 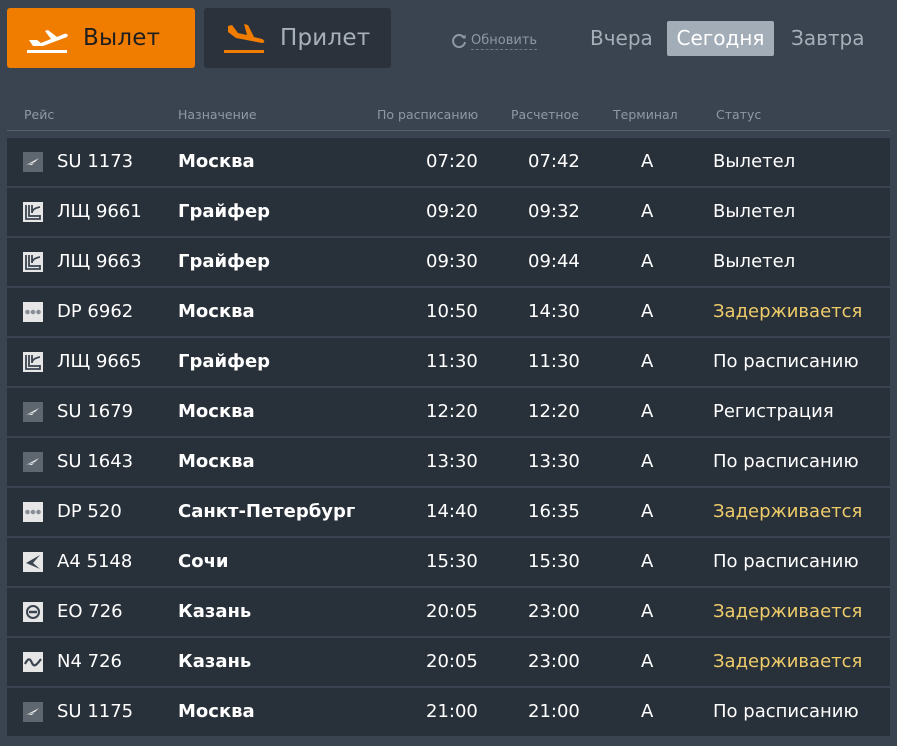 I want to click on refresh-label: Обновить, so click(x=504, y=41).